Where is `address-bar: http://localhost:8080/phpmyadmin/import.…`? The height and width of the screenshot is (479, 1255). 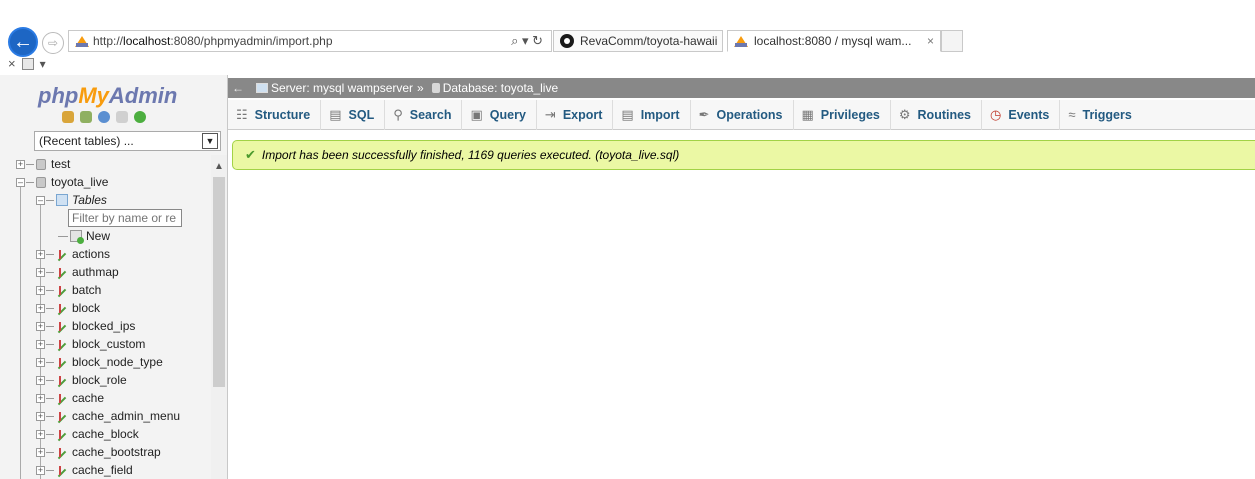 address-bar: http://localhost:8080/phpmyadmin/import.… is located at coordinates (310, 41).